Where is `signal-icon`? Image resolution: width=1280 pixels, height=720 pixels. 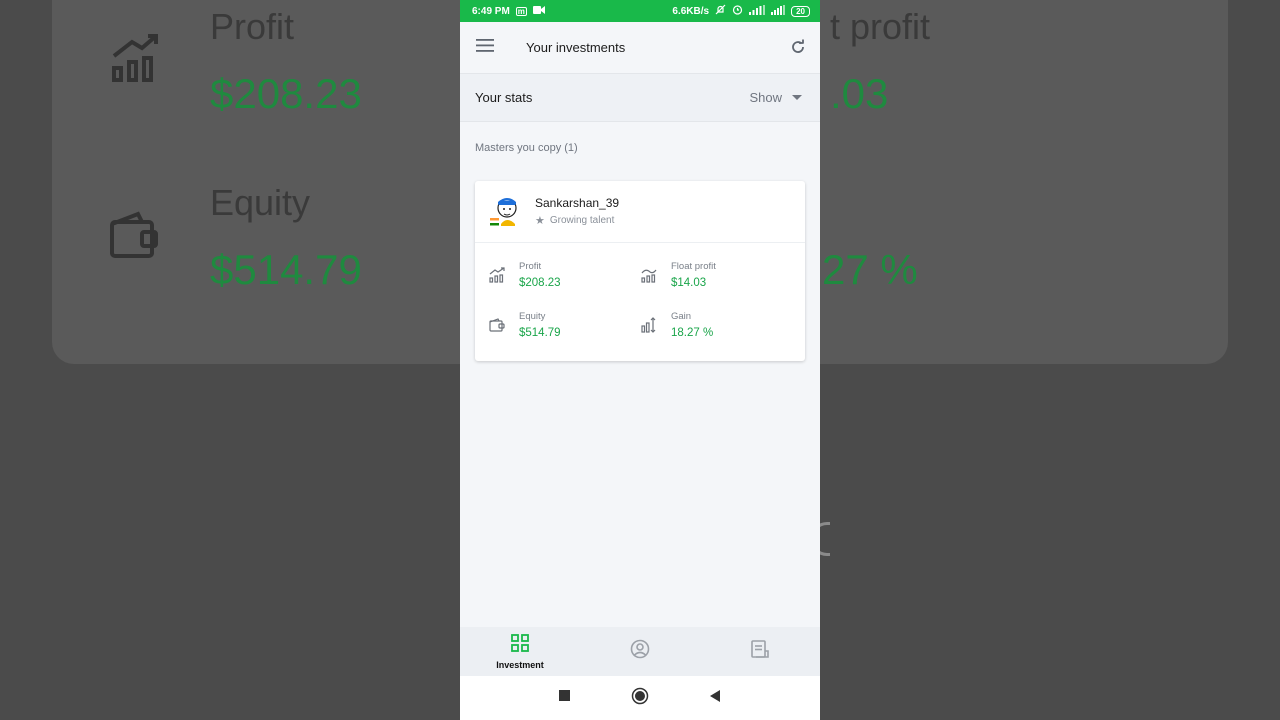
signal-icon is located at coordinates (778, 11).